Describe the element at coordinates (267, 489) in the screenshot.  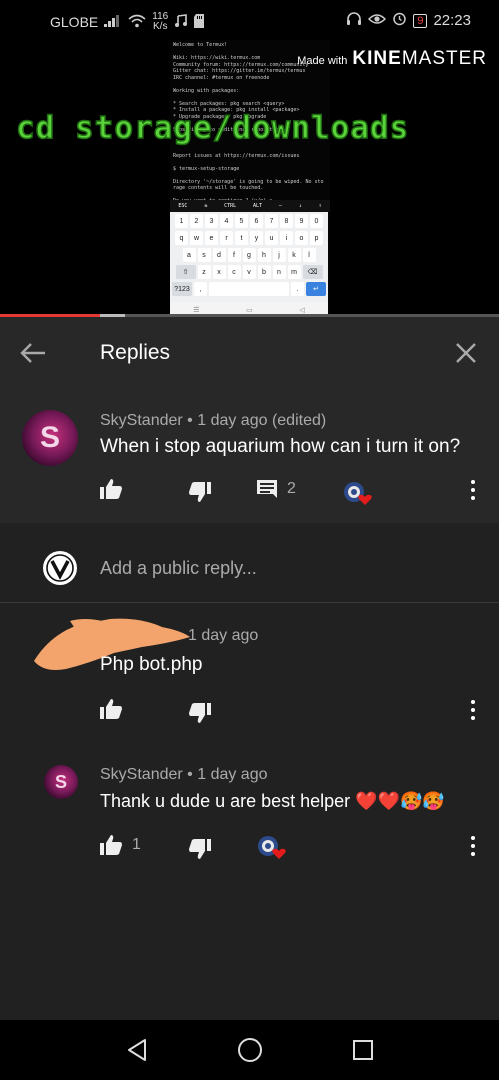
I see `comment-icon` at that location.